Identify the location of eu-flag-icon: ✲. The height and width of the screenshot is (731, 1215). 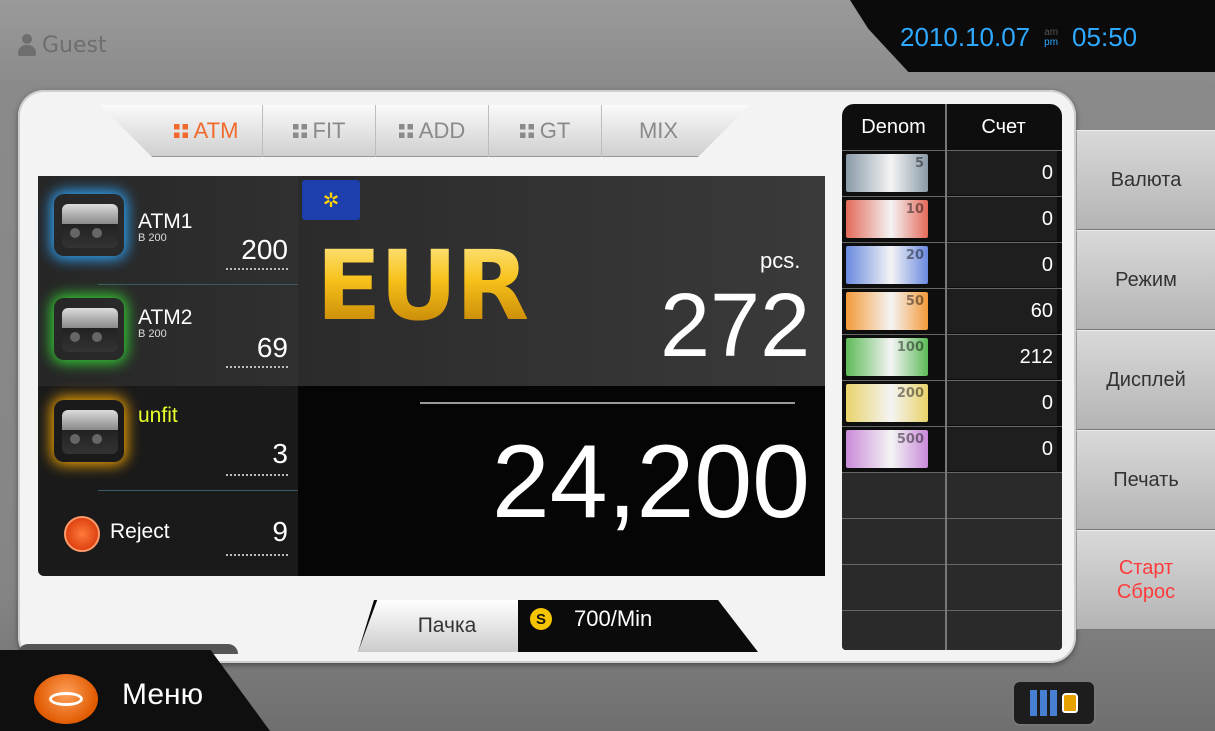
(331, 200).